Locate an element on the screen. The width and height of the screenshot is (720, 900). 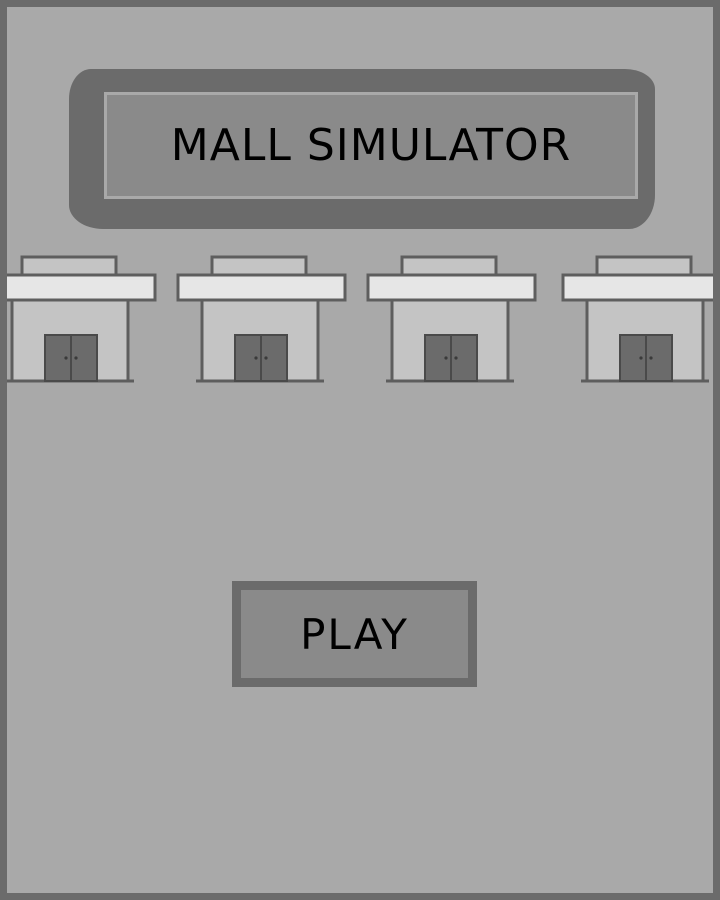
play-button: PLAY is located at coordinates (354, 634).